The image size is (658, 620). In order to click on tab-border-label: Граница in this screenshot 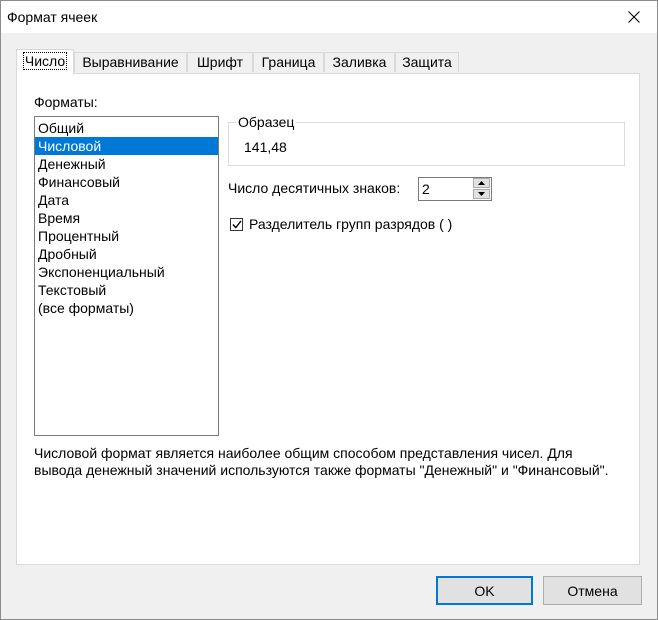, I will do `click(288, 62)`.